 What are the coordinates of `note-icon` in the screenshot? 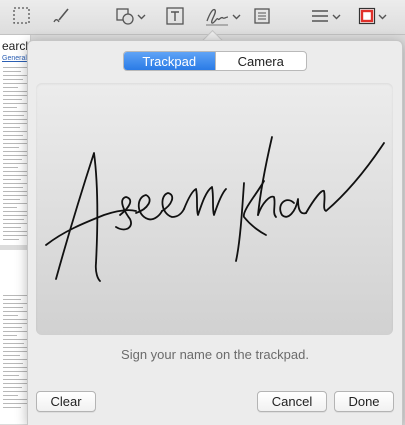 It's located at (262, 16).